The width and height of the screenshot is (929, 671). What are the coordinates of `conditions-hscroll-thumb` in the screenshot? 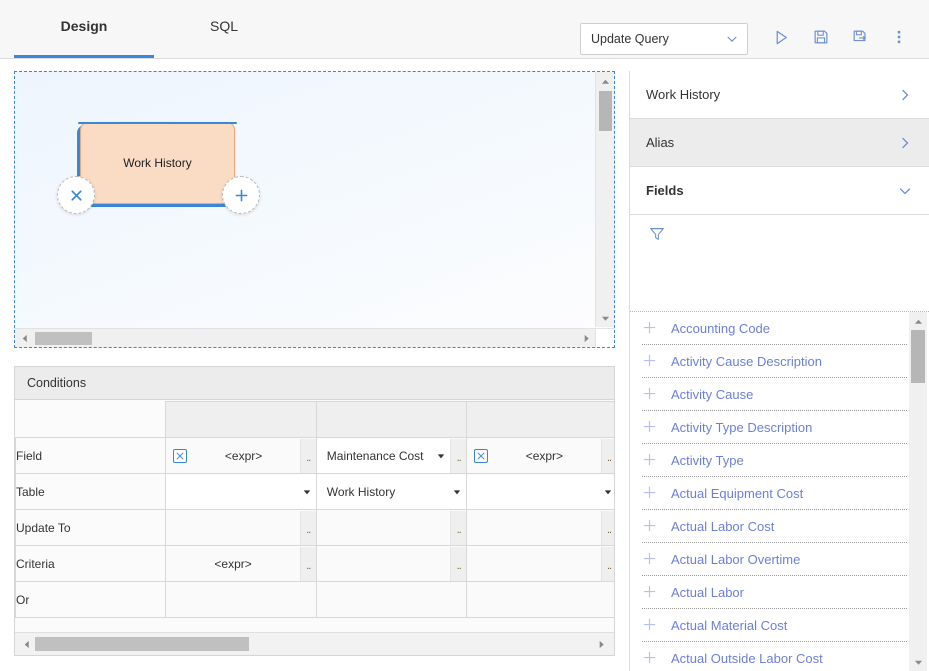 It's located at (142, 644).